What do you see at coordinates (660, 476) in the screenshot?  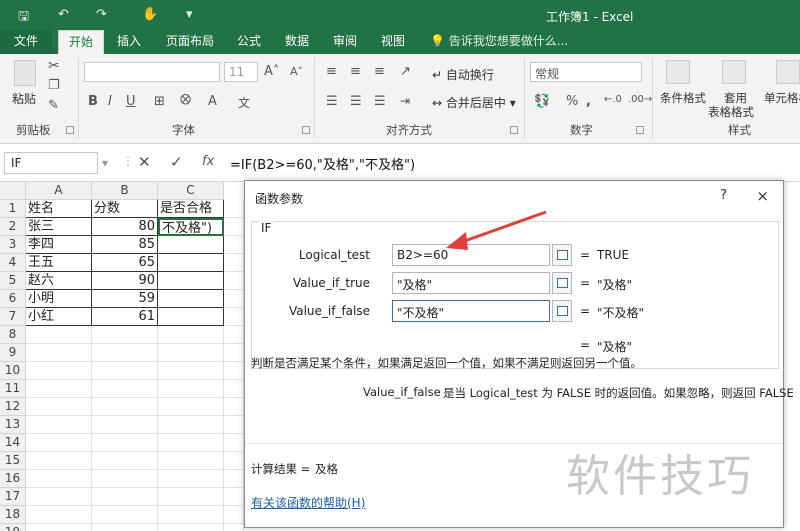 I see `watermark: 软件技巧` at bounding box center [660, 476].